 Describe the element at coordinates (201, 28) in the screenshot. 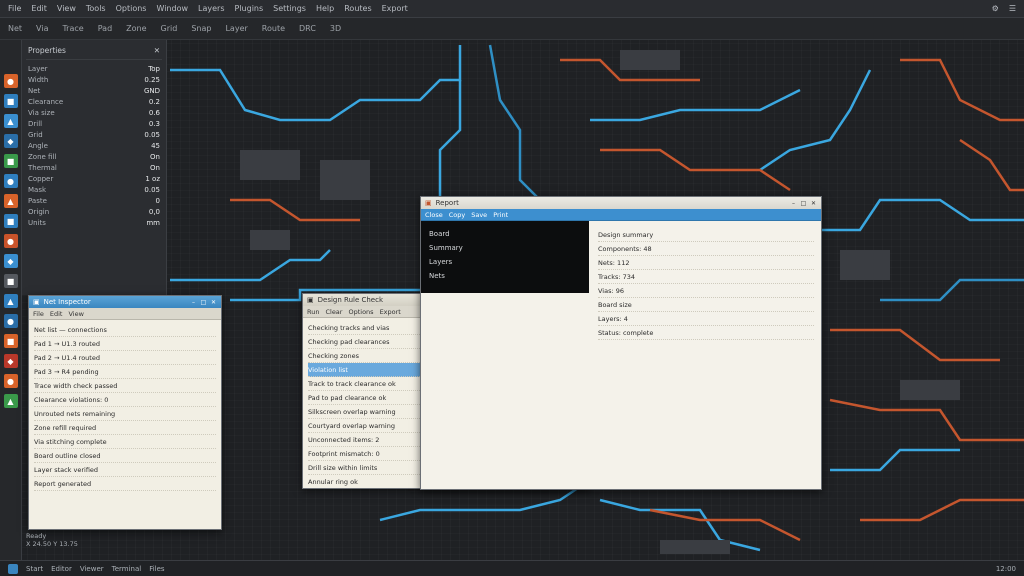

I see `toolbar-button: Snap` at that location.